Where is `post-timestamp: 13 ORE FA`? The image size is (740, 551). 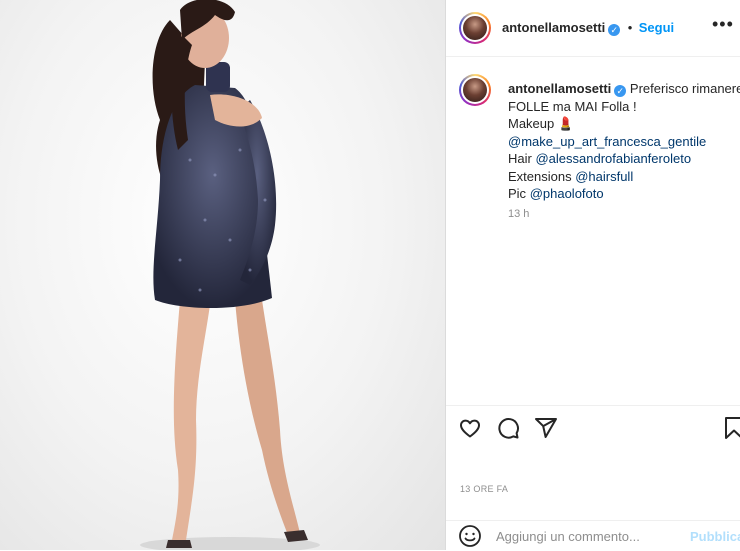 post-timestamp: 13 ORE FA is located at coordinates (484, 489).